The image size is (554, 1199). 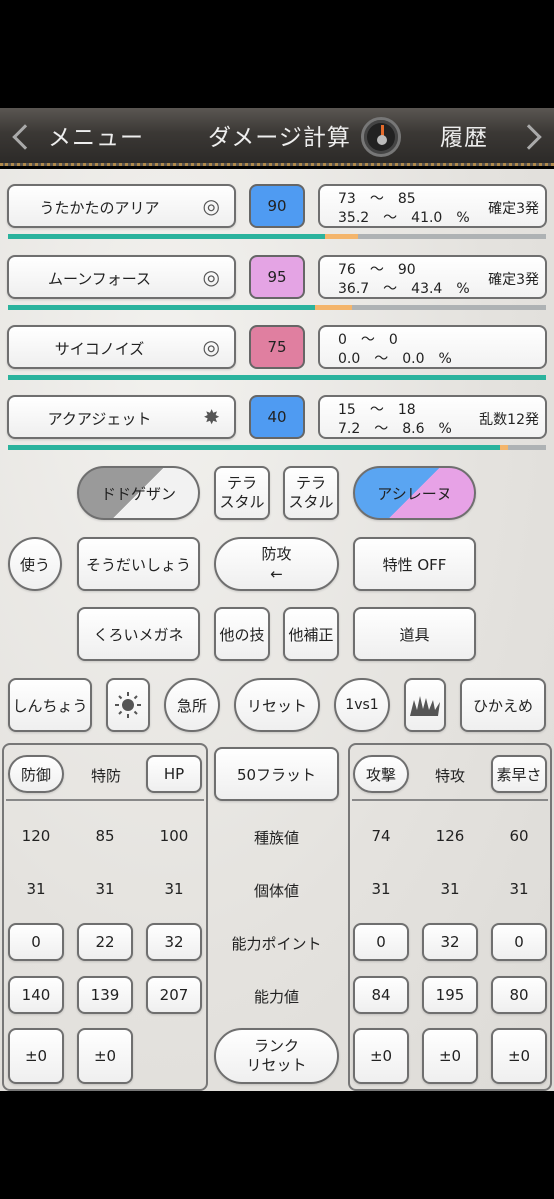 What do you see at coordinates (174, 942) in the screenshot?
I see `left_panel-ev-box: 32` at bounding box center [174, 942].